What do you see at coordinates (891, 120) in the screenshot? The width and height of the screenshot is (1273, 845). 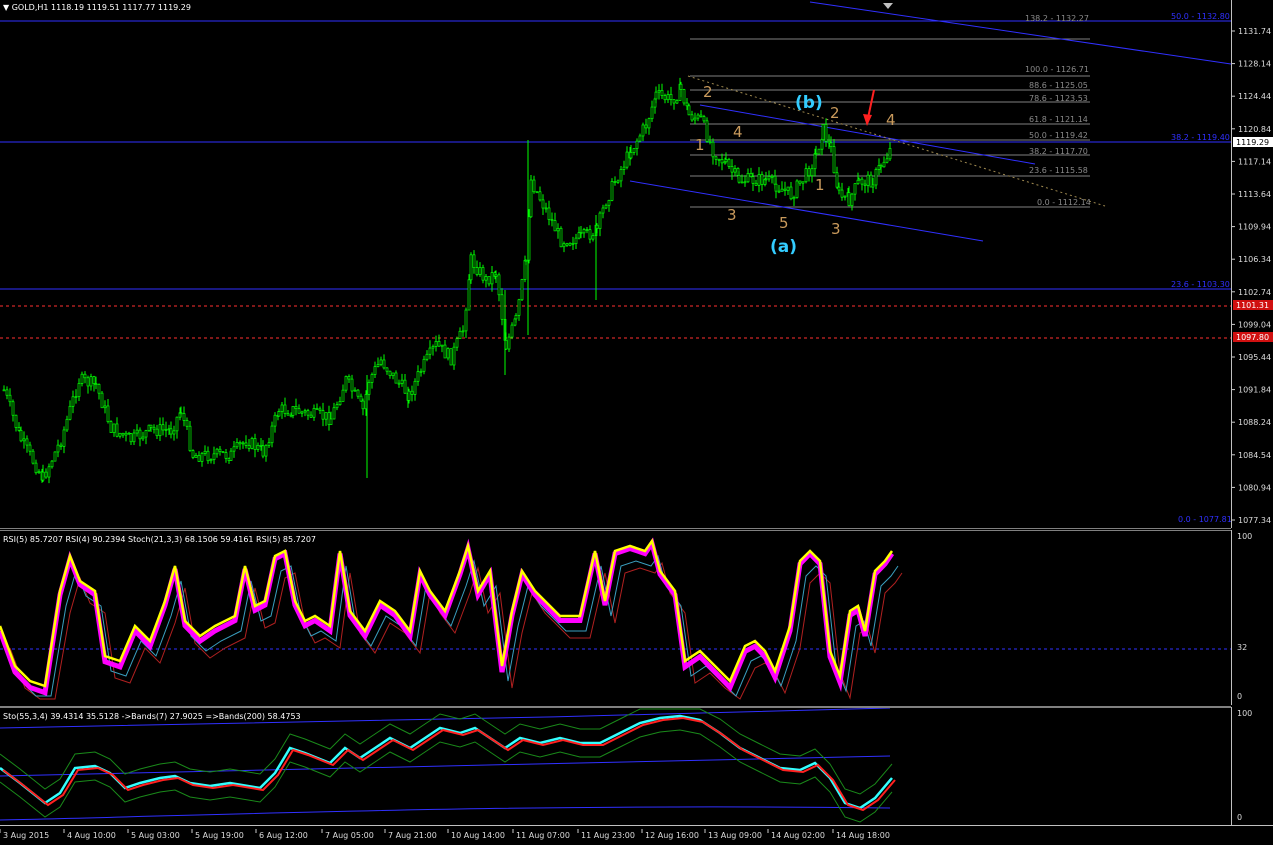 I see `wave-label-4b: 4` at bounding box center [891, 120].